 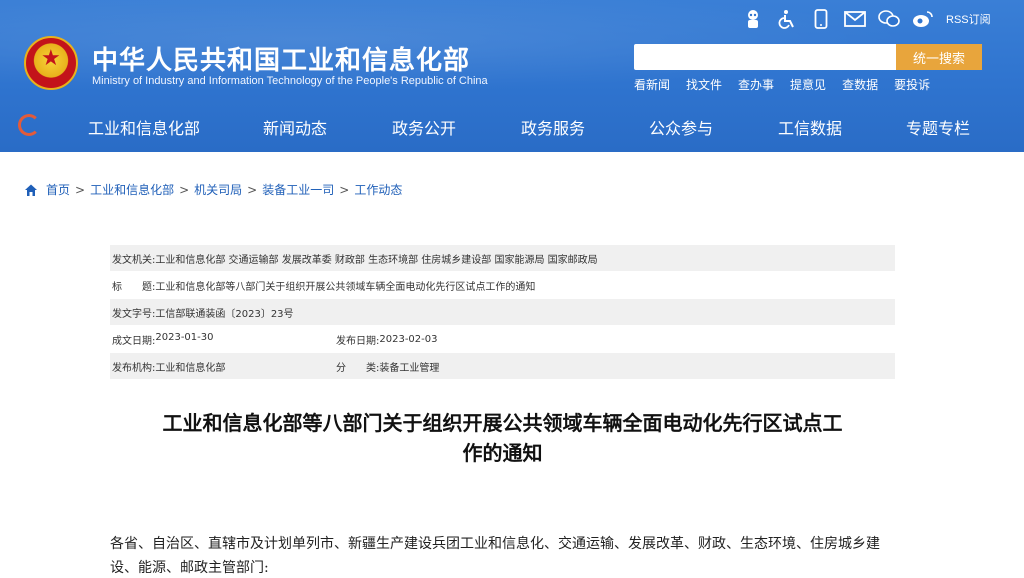 What do you see at coordinates (224, 314) in the screenshot?
I see `meta-docno-value: 工信部联通装函〔2023〕23号` at bounding box center [224, 314].